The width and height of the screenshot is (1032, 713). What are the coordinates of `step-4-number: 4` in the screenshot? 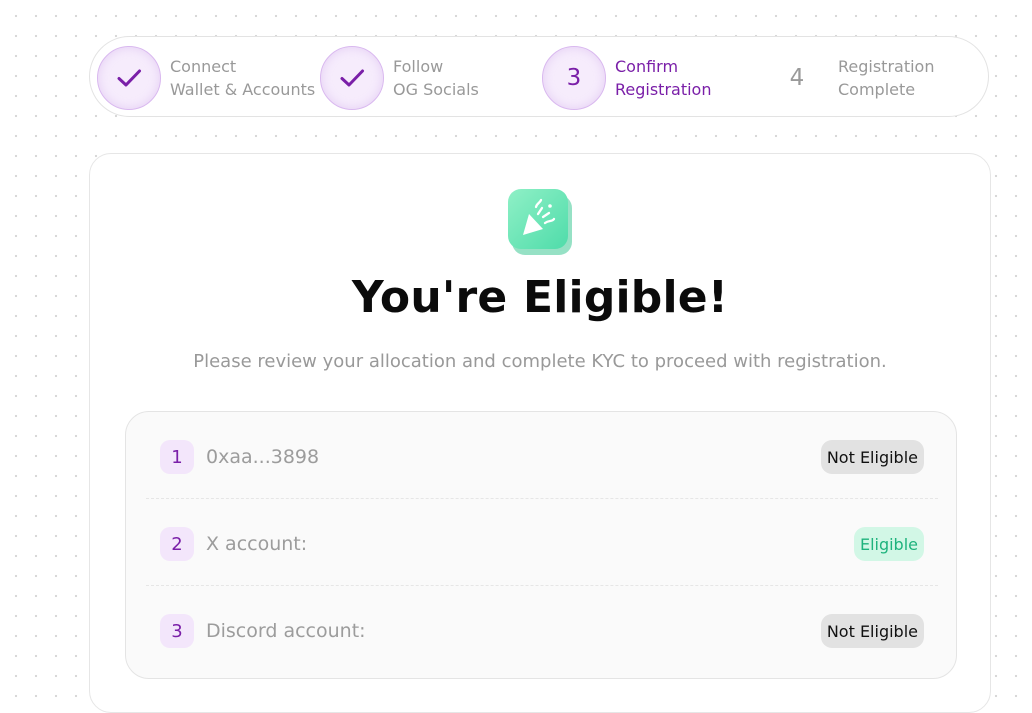 It's located at (797, 77).